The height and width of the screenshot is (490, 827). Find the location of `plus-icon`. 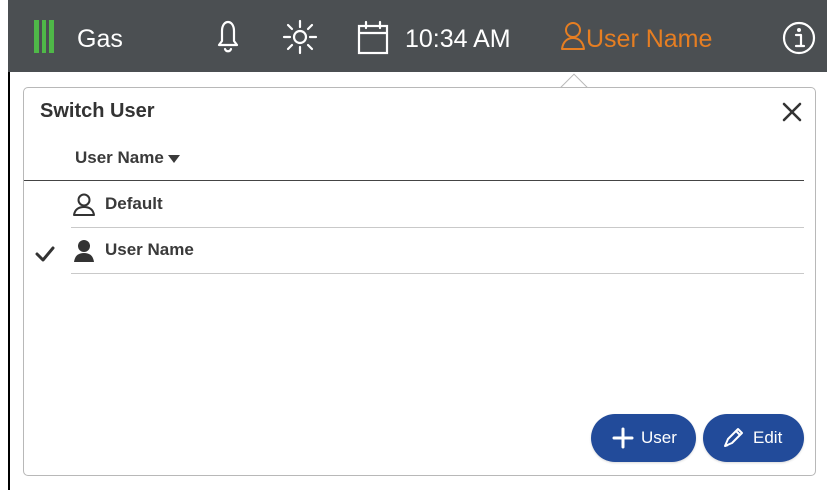

plus-icon is located at coordinates (623, 438).